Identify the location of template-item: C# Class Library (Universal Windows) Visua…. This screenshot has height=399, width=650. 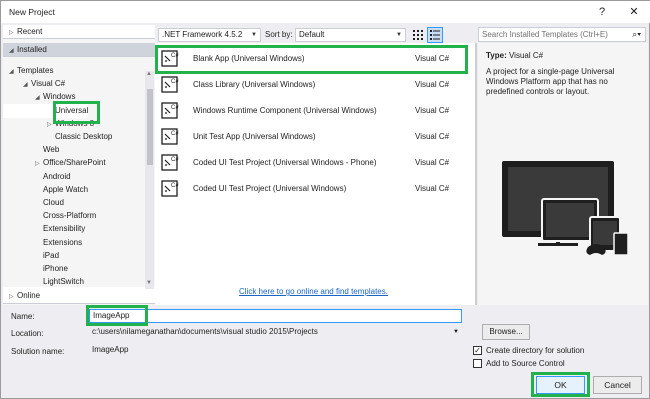
(315, 85).